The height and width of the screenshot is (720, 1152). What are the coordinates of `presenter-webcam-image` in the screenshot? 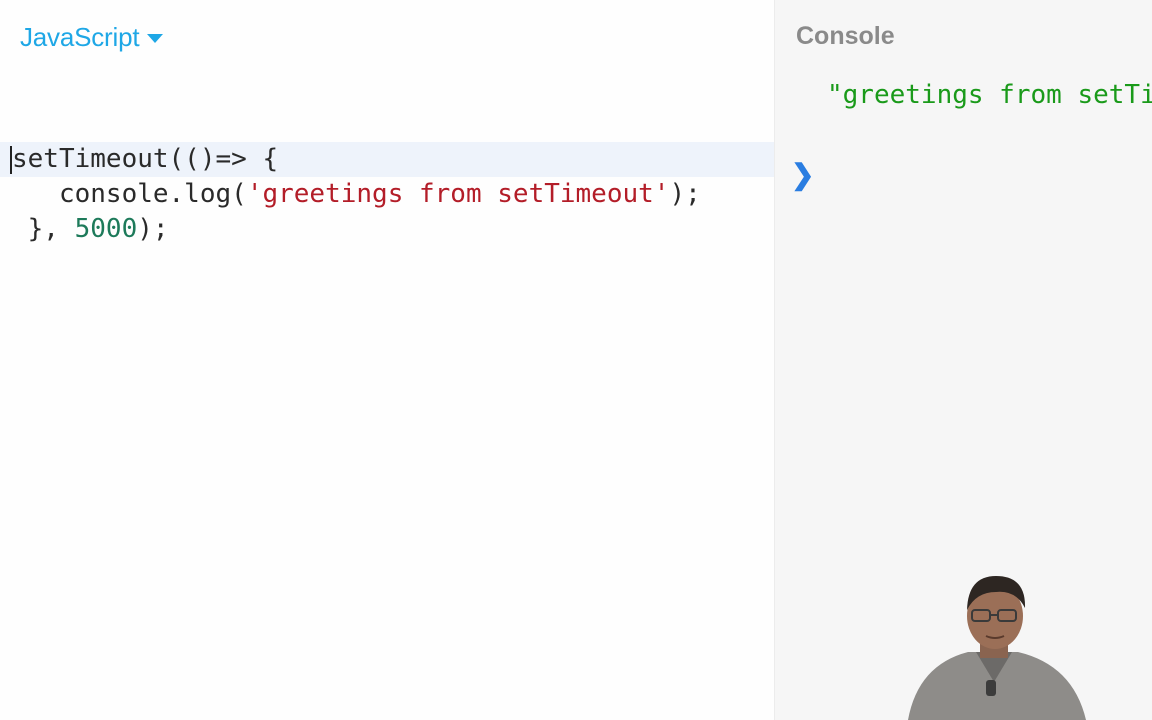 It's located at (994, 645).